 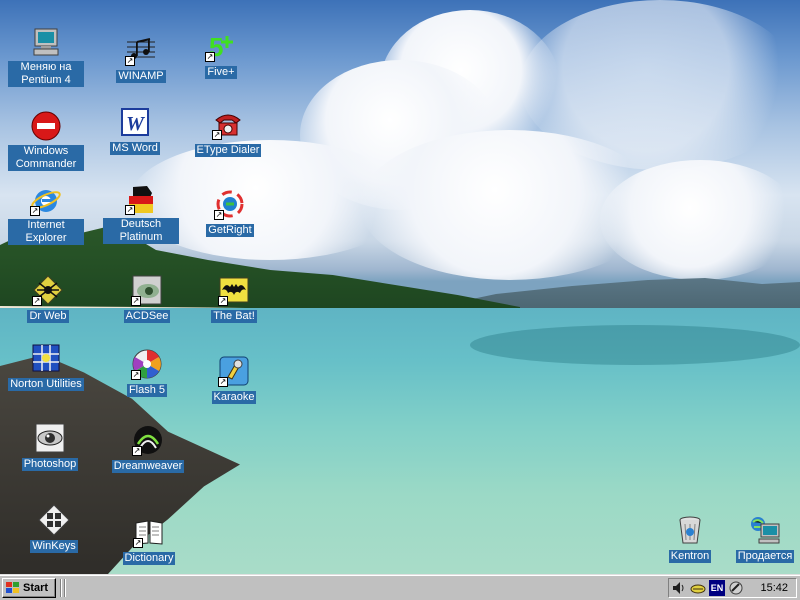 What do you see at coordinates (234, 299) in the screenshot?
I see `desktop-icon-the-bat: ↗ The Bat!` at bounding box center [234, 299].